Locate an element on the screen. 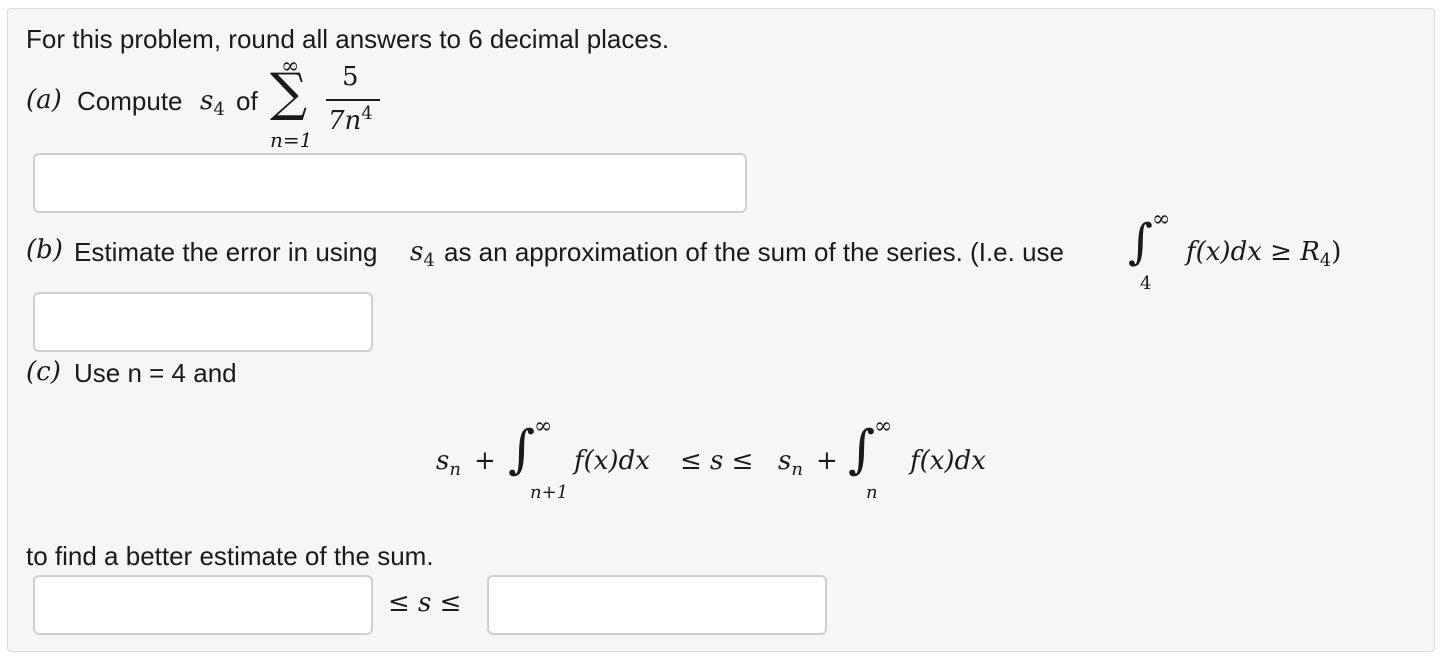 Image resolution: width=1448 pixels, height=660 pixels. fraction-denominator: 7n4 is located at coordinates (350, 119).